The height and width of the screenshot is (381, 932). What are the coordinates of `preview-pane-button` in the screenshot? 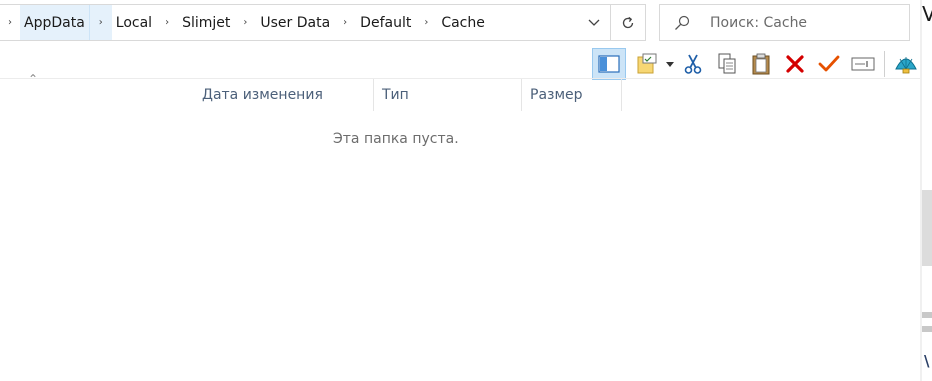 It's located at (609, 64).